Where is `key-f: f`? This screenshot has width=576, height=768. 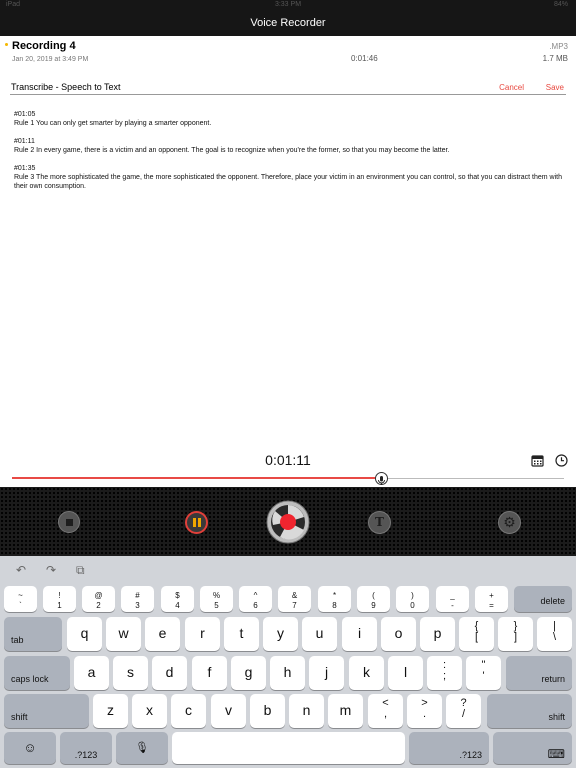
key-f: f is located at coordinates (209, 673).